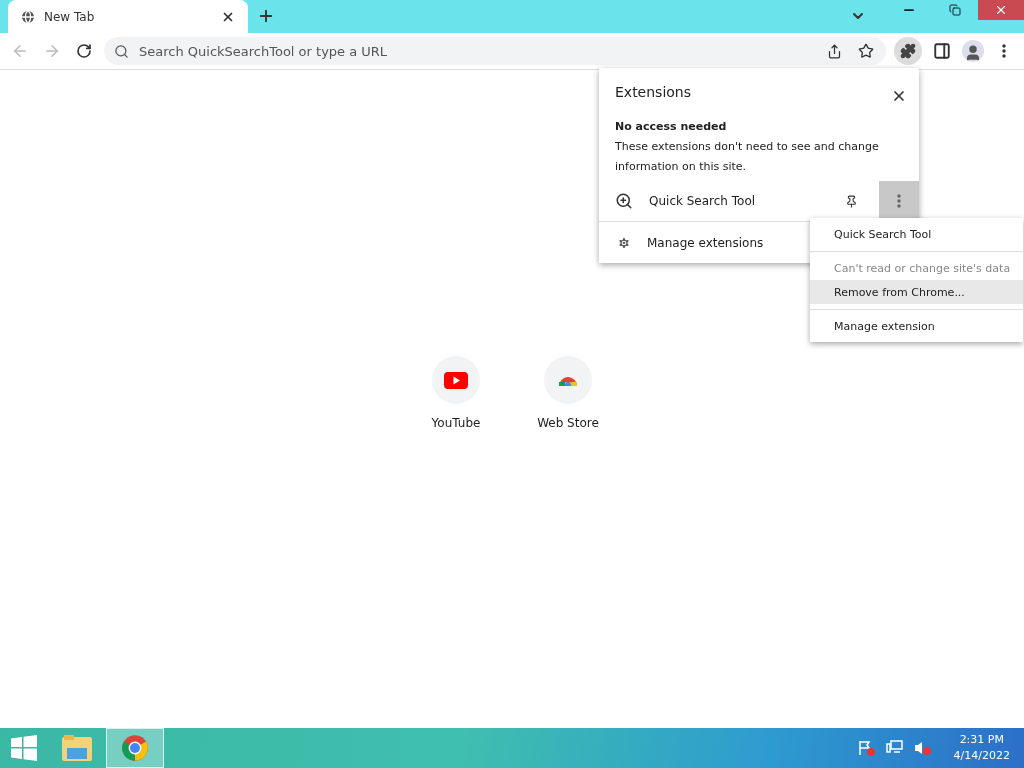  I want to click on puzzle-icon, so click(908, 51).